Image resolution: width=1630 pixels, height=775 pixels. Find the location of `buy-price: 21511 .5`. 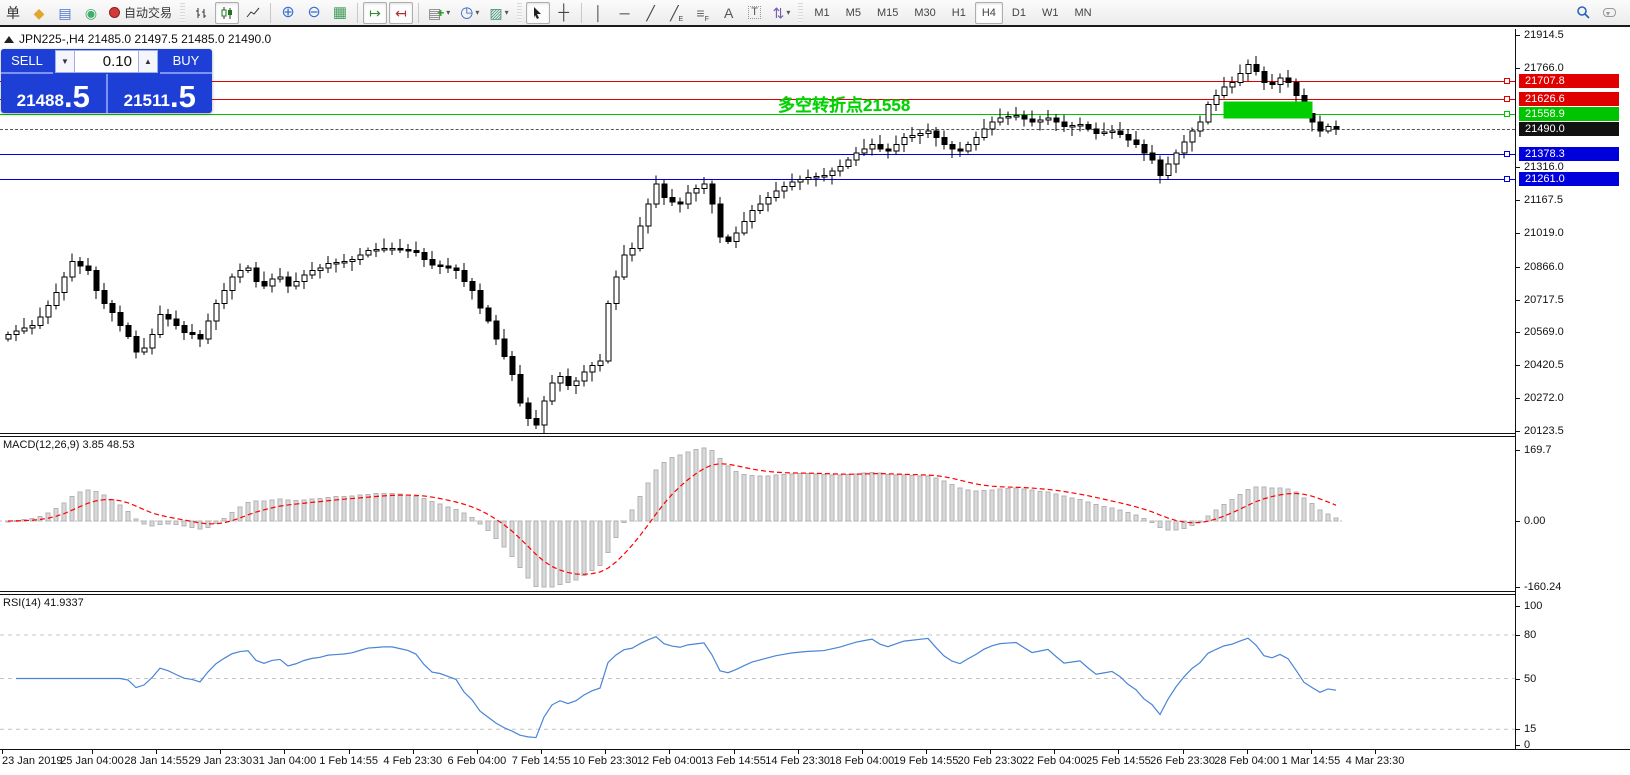

buy-price: 21511 .5 is located at coordinates (160, 93).